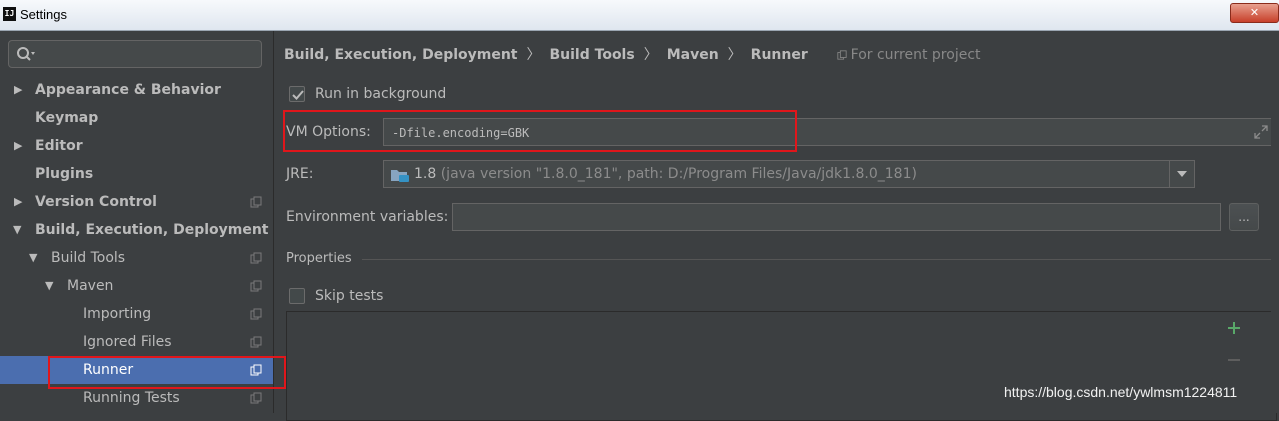 The width and height of the screenshot is (1279, 421). I want to click on sidebar-item-label: Plugins, so click(64, 174).